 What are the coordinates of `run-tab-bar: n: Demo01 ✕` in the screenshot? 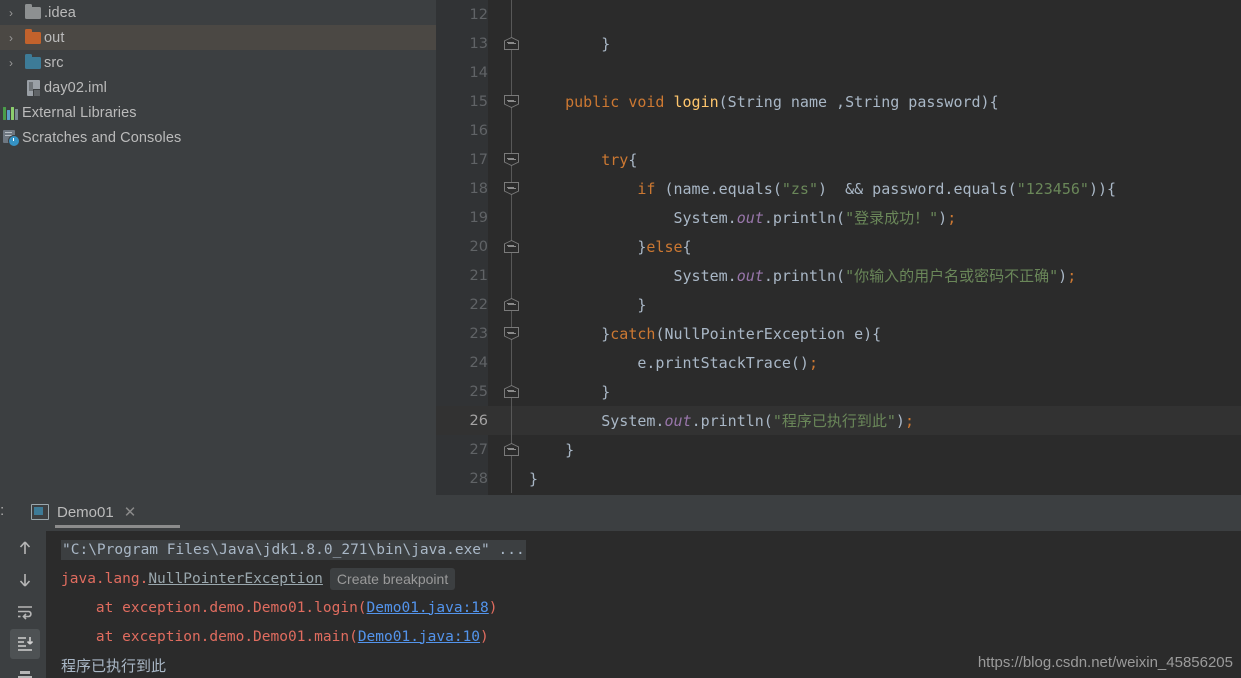 It's located at (620, 513).